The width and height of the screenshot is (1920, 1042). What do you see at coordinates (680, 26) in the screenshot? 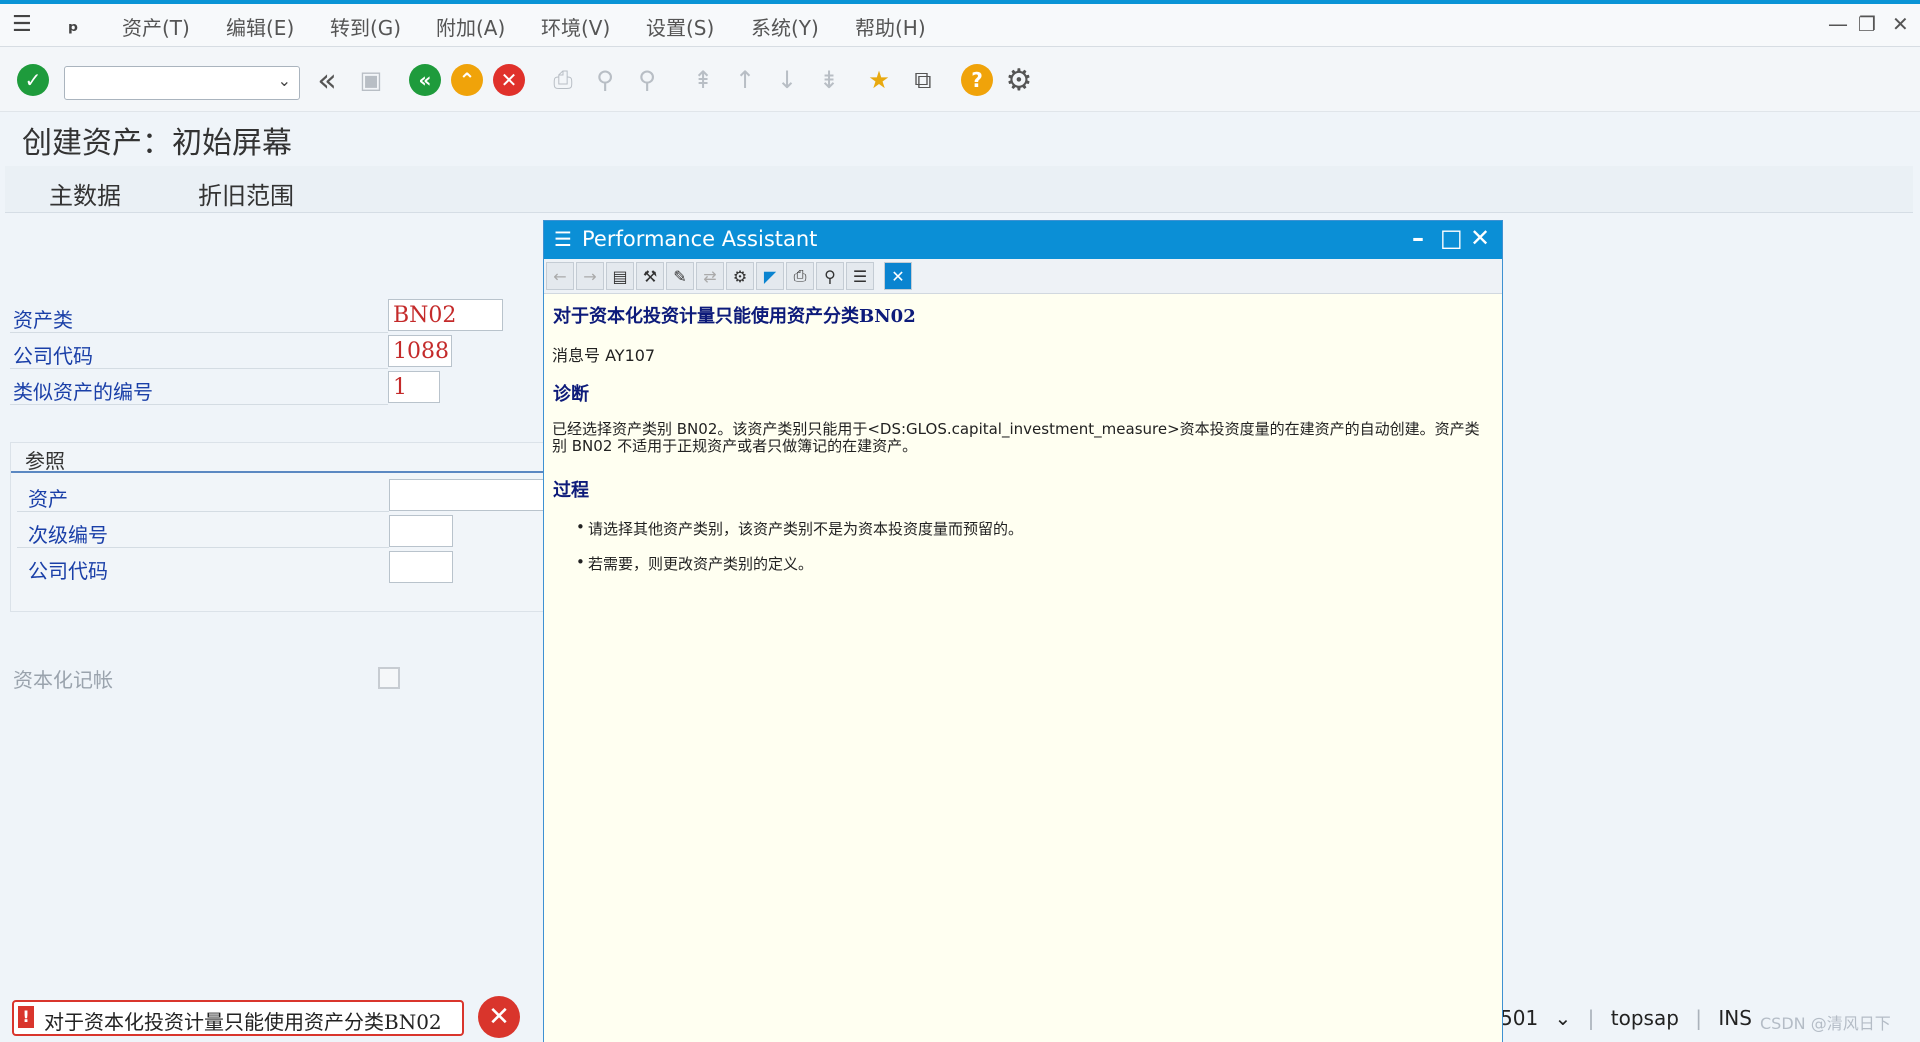
I see `menu-settings: 设置(S)` at bounding box center [680, 26].